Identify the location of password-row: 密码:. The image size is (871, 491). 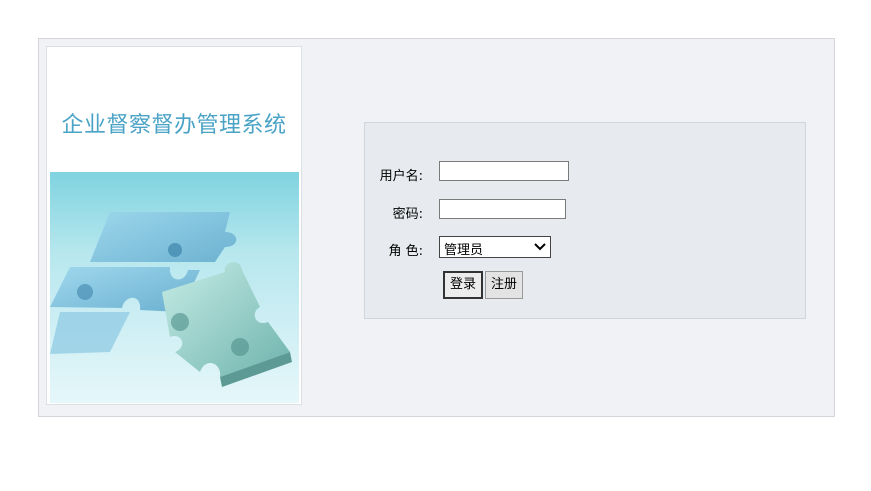
(585, 211).